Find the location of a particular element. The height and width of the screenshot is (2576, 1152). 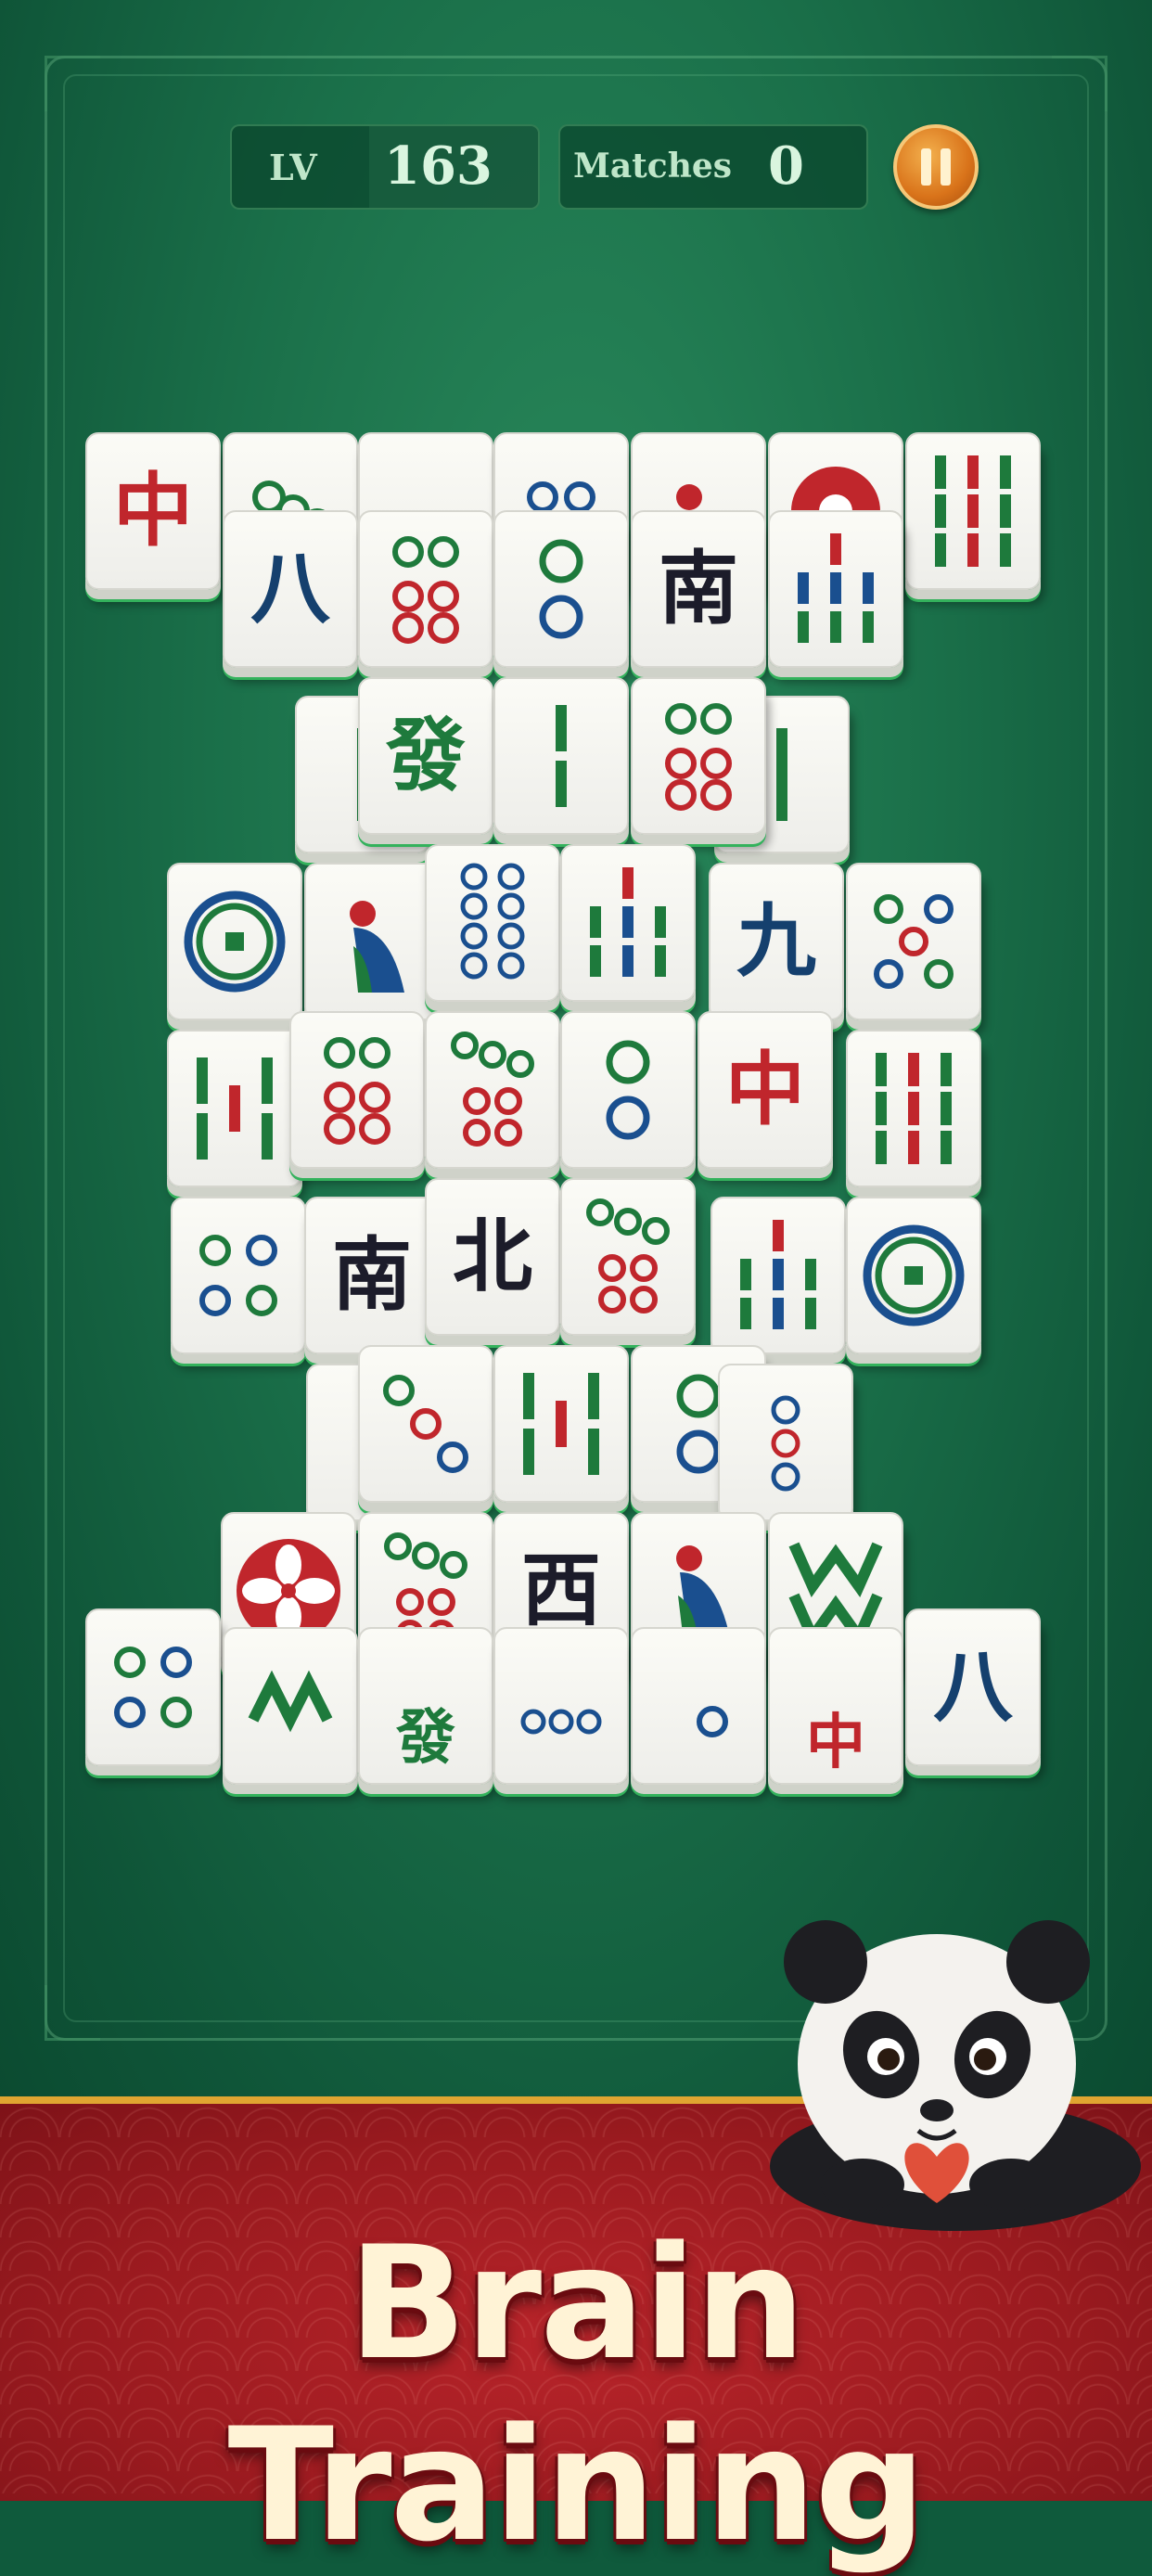

level-value: 163 is located at coordinates (438, 166).